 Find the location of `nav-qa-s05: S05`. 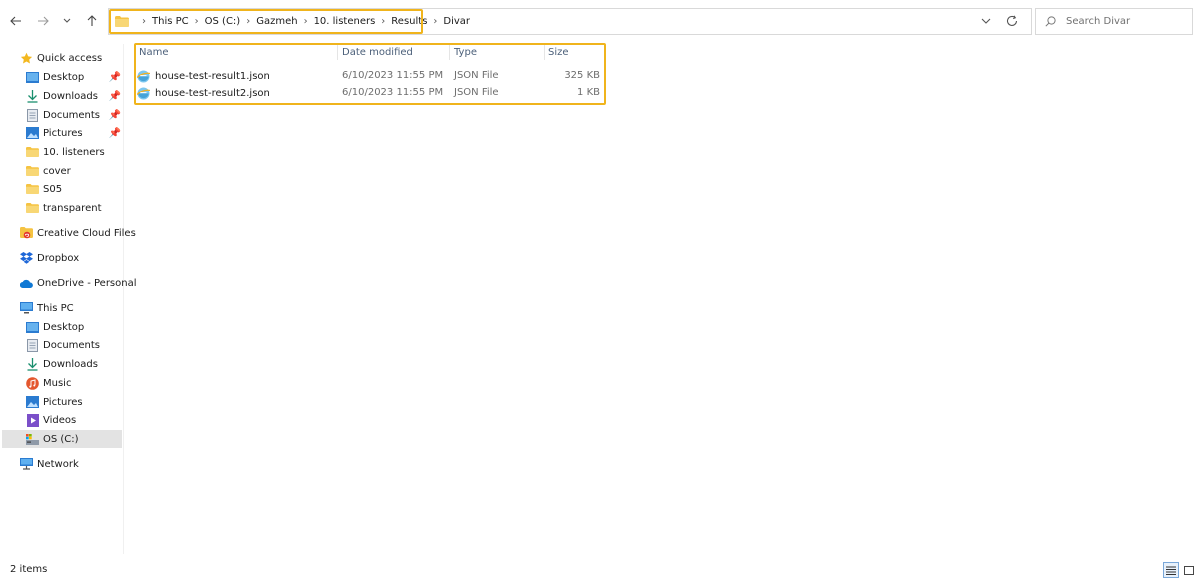

nav-qa-s05: S05 is located at coordinates (44, 189).